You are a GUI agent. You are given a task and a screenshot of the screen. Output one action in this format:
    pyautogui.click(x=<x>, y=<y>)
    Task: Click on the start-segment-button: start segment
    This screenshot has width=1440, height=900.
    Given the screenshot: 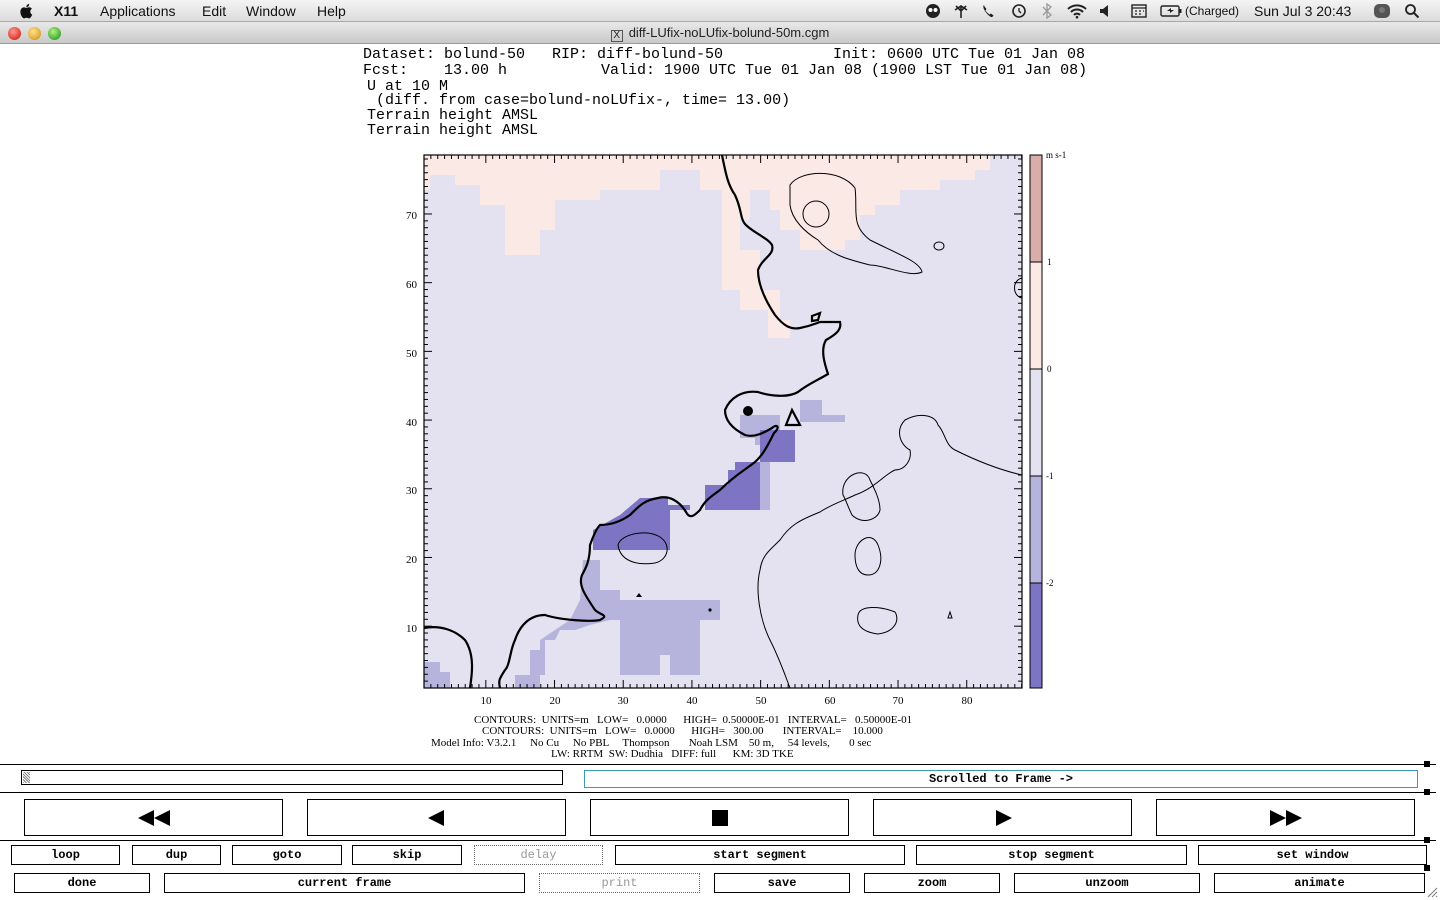 What is the action you would take?
    pyautogui.click(x=760, y=855)
    